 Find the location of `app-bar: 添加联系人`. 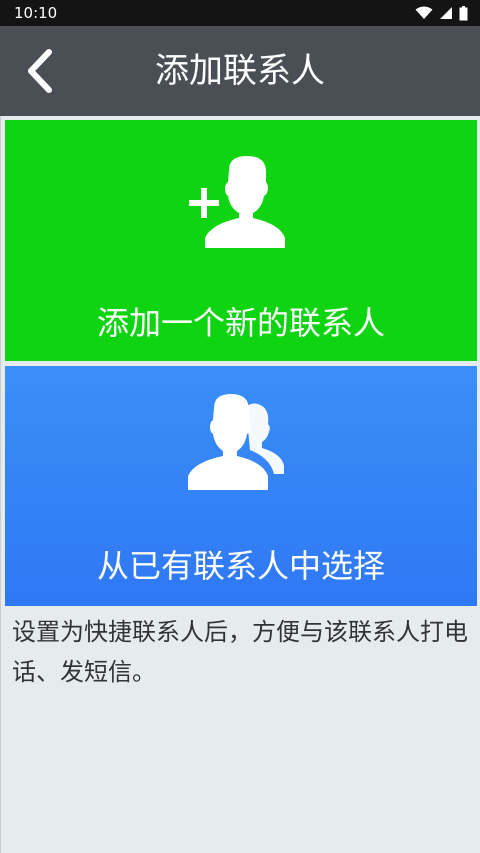

app-bar: 添加联系人 is located at coordinates (240, 71).